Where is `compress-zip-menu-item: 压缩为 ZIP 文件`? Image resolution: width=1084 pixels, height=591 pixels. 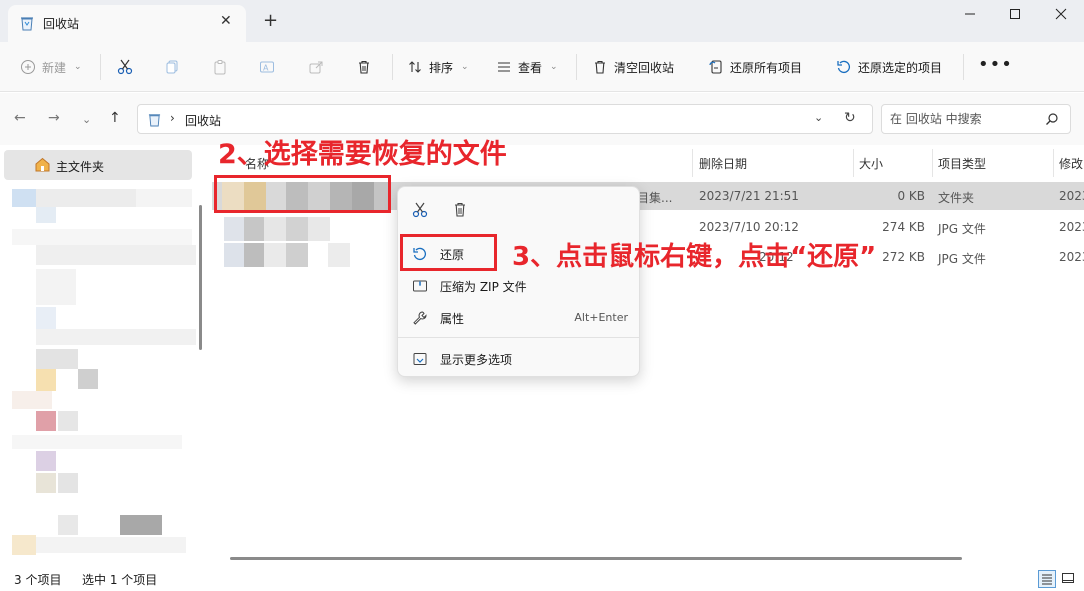 compress-zip-menu-item: 压缩为 ZIP 文件 is located at coordinates (520, 286).